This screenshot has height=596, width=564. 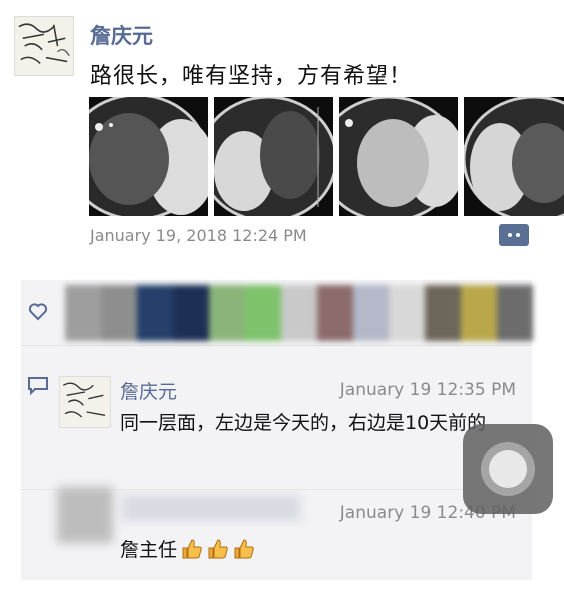 What do you see at coordinates (276, 530) in the screenshot?
I see `comment-item: January 19 12:40 PM 詹主任` at bounding box center [276, 530].